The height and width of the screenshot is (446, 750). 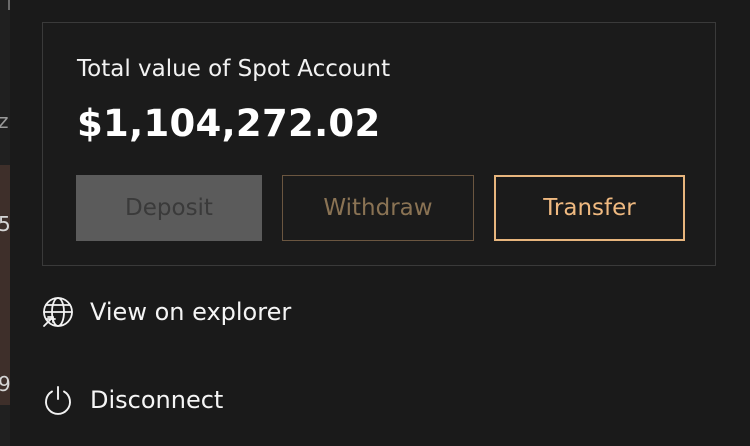 I want to click on deposit-button: Deposit, so click(x=169, y=208).